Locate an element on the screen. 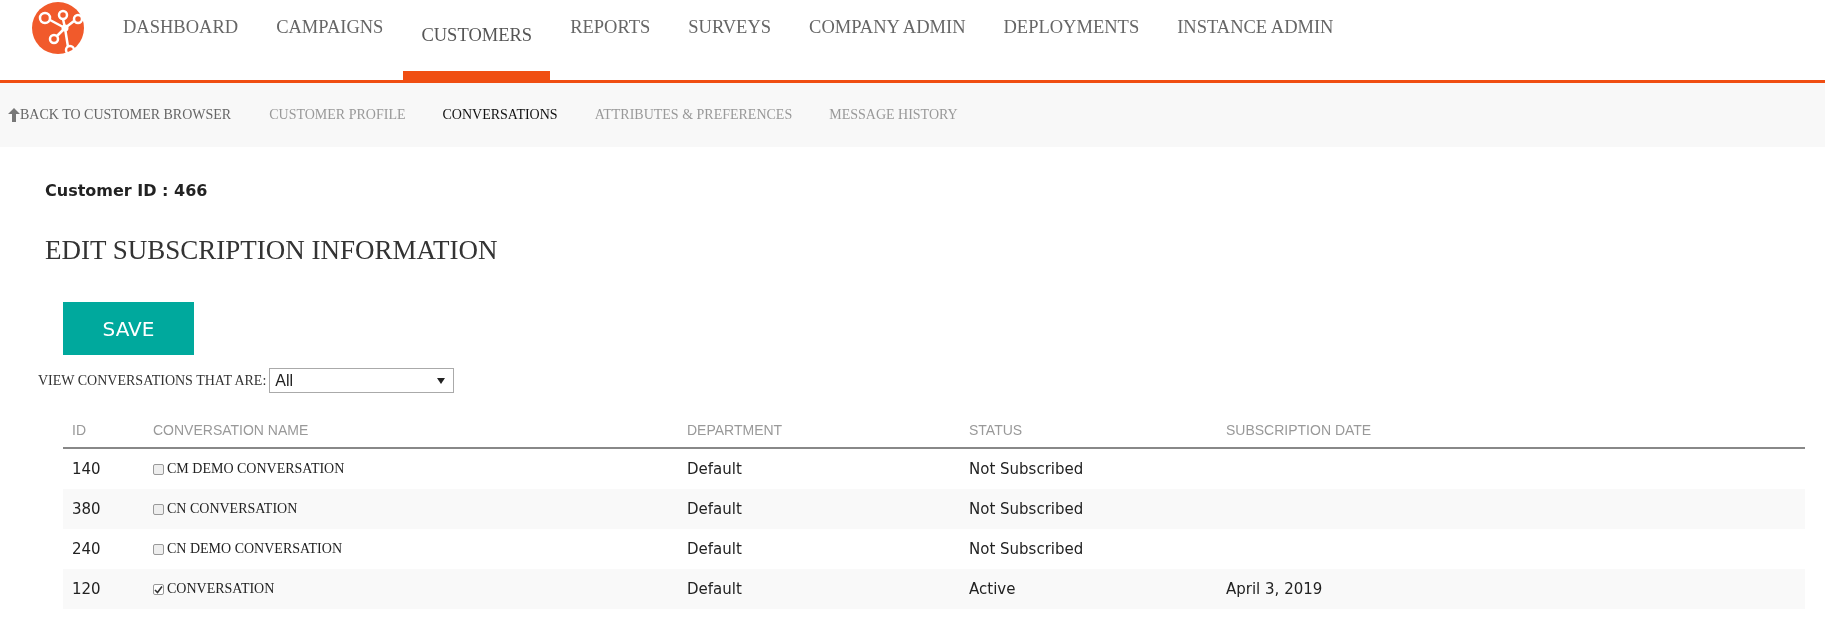  nav-tab: CAMPAIGNS is located at coordinates (330, 31).